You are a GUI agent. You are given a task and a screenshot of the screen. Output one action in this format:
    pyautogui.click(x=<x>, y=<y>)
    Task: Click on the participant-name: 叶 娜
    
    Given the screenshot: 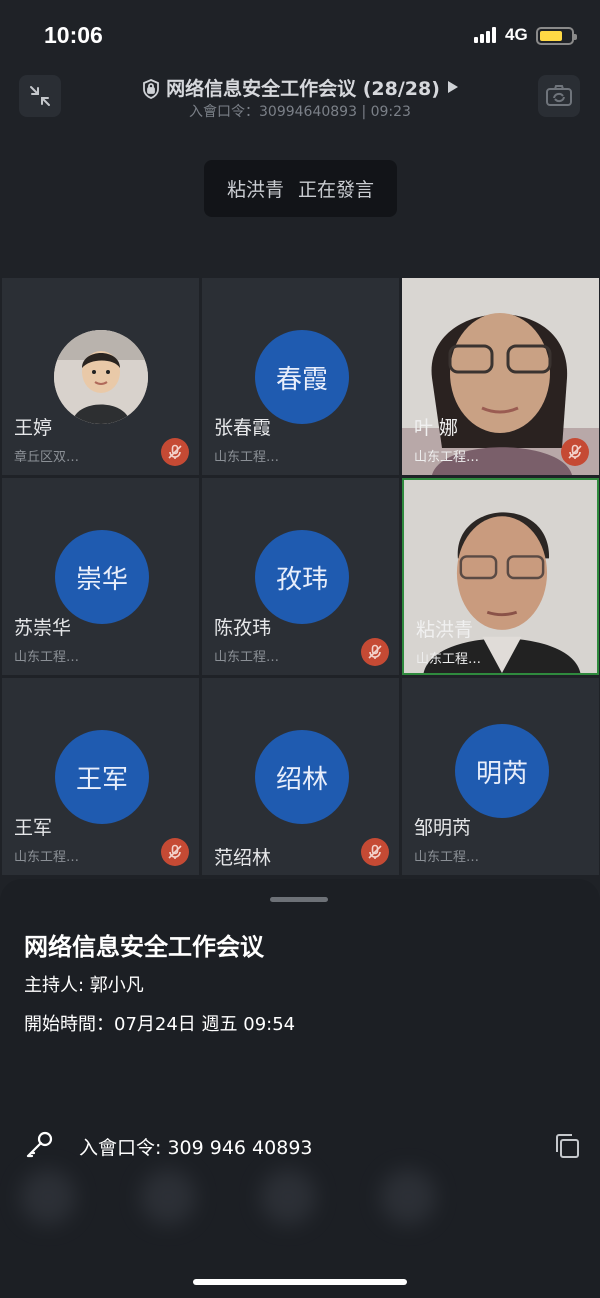 What is the action you would take?
    pyautogui.click(x=436, y=428)
    